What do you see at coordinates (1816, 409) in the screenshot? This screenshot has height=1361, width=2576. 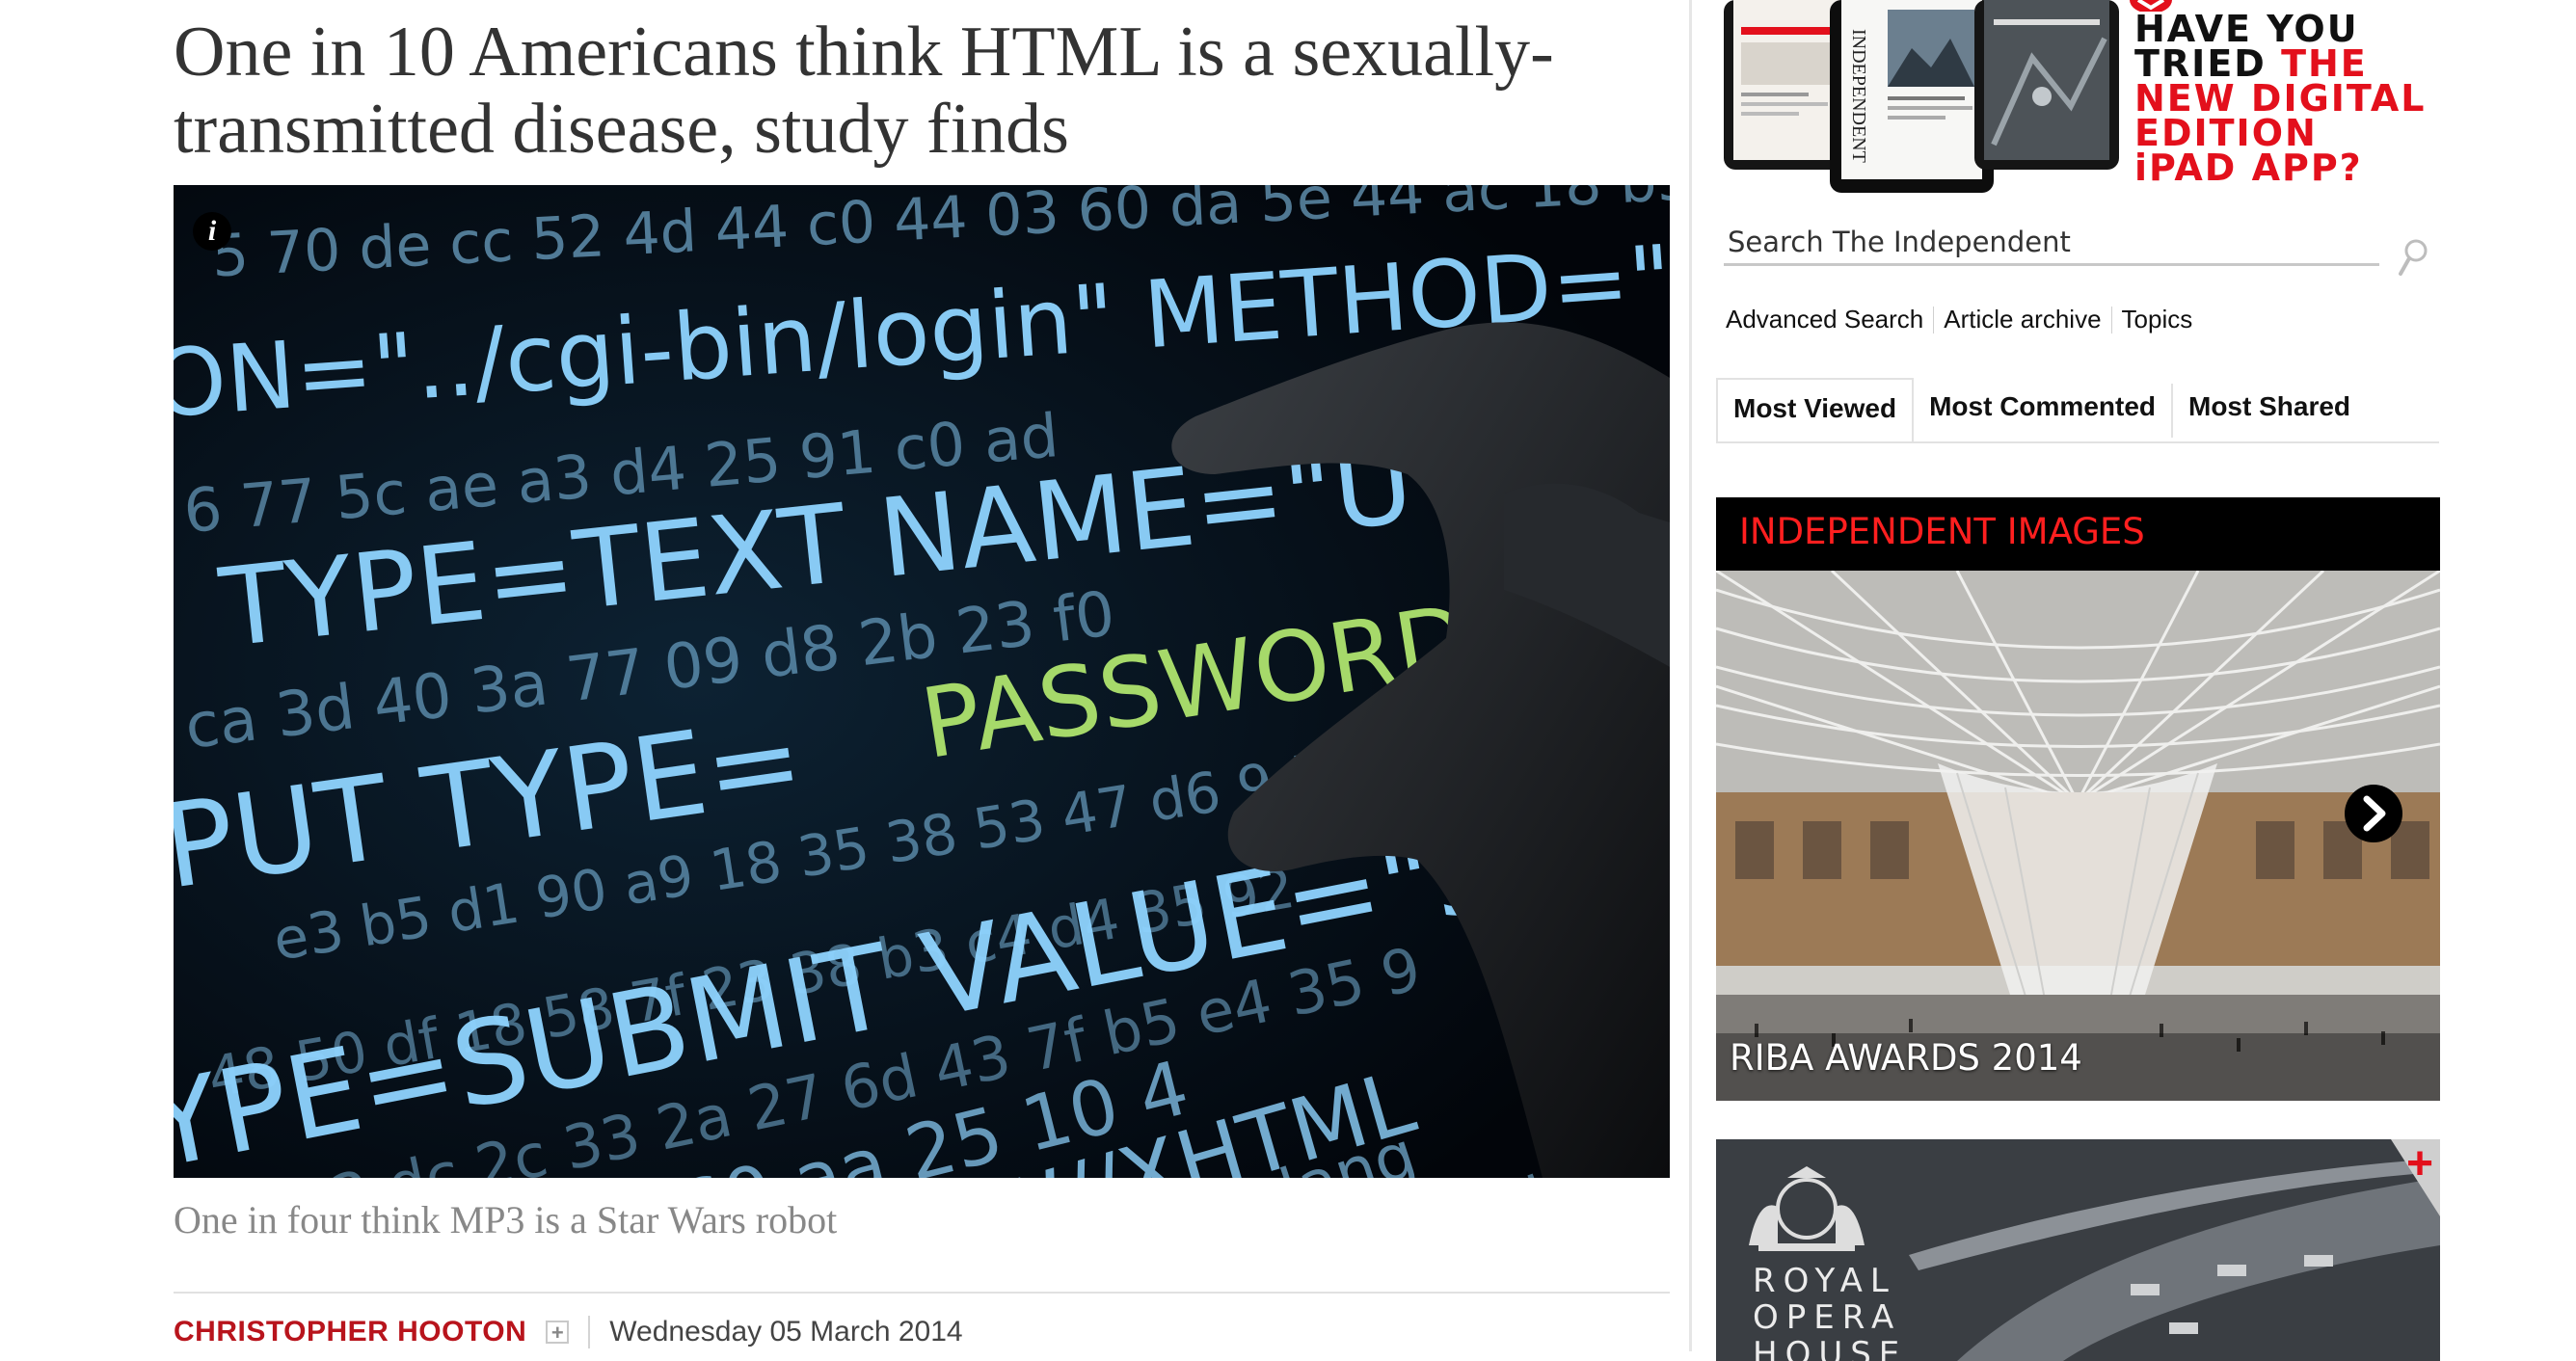 I see `tab-most-viewed: Most Viewed` at bounding box center [1816, 409].